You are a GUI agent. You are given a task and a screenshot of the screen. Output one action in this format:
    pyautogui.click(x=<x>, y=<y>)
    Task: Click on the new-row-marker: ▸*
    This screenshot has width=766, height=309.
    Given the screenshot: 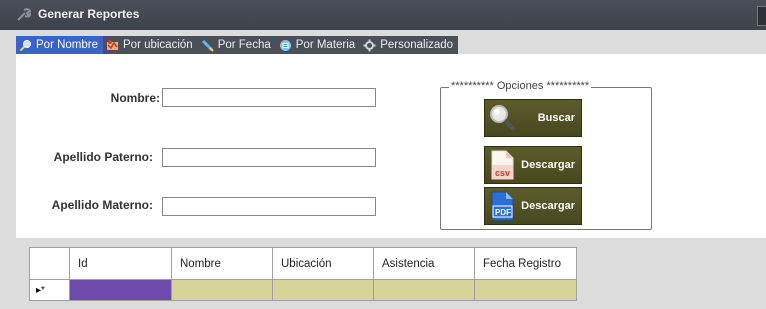 What is the action you would take?
    pyautogui.click(x=49, y=290)
    